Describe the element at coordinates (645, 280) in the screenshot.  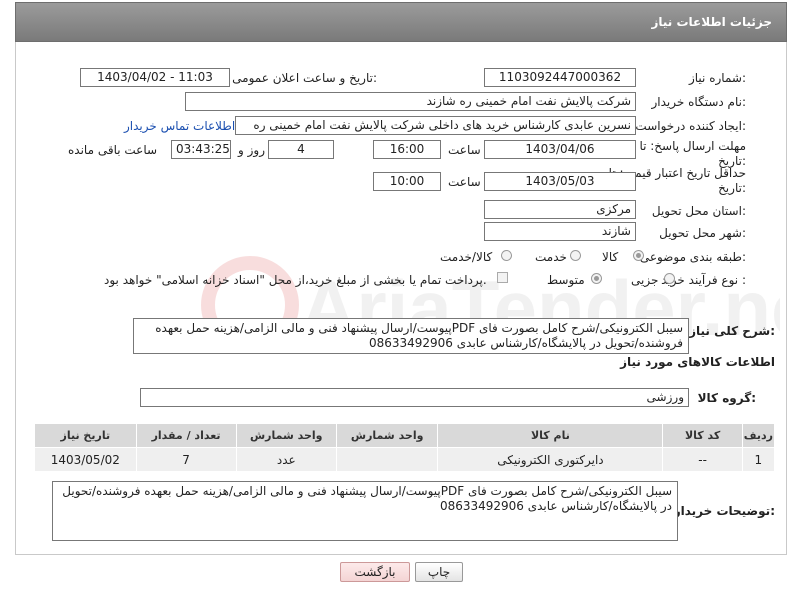
I see `process-minor-label: جزیی` at that location.